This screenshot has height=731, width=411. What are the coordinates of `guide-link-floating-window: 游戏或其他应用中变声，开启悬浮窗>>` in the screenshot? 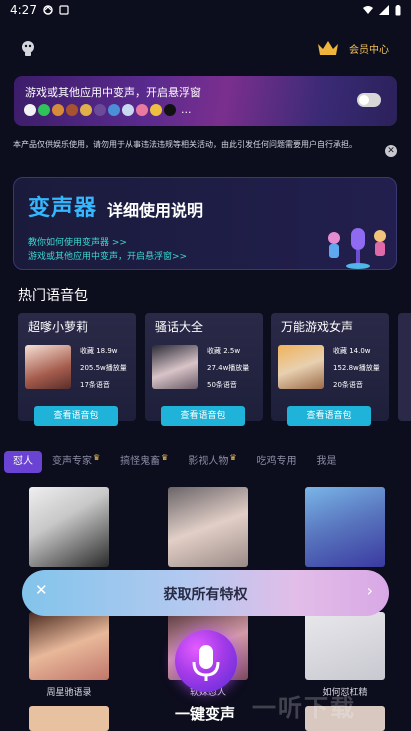 It's located at (107, 255).